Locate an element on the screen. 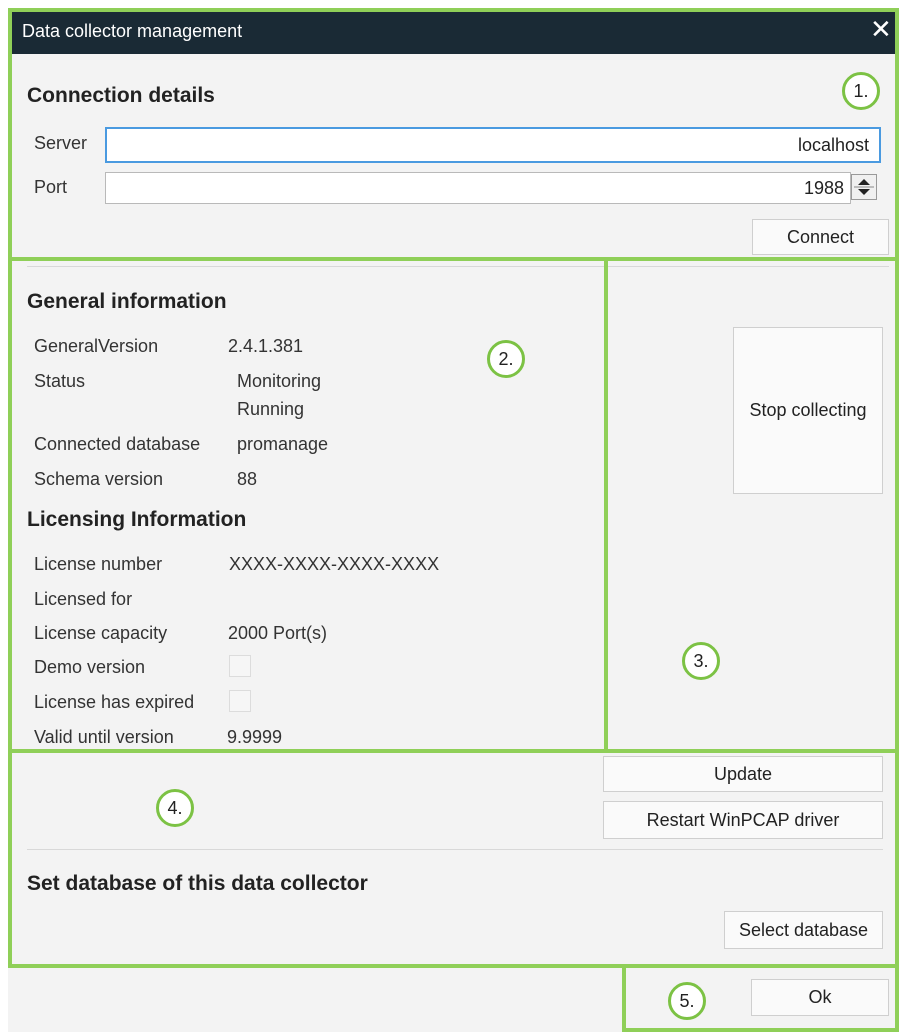 This screenshot has width=899, height=1032. marker-4: 4. is located at coordinates (175, 808).